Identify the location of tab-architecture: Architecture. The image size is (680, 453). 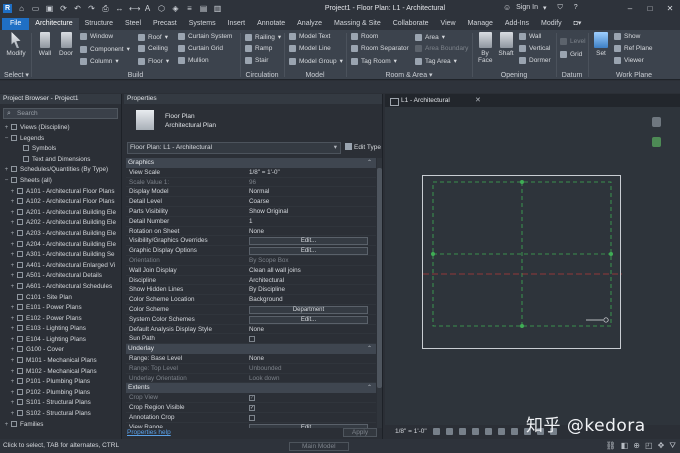
(54, 24).